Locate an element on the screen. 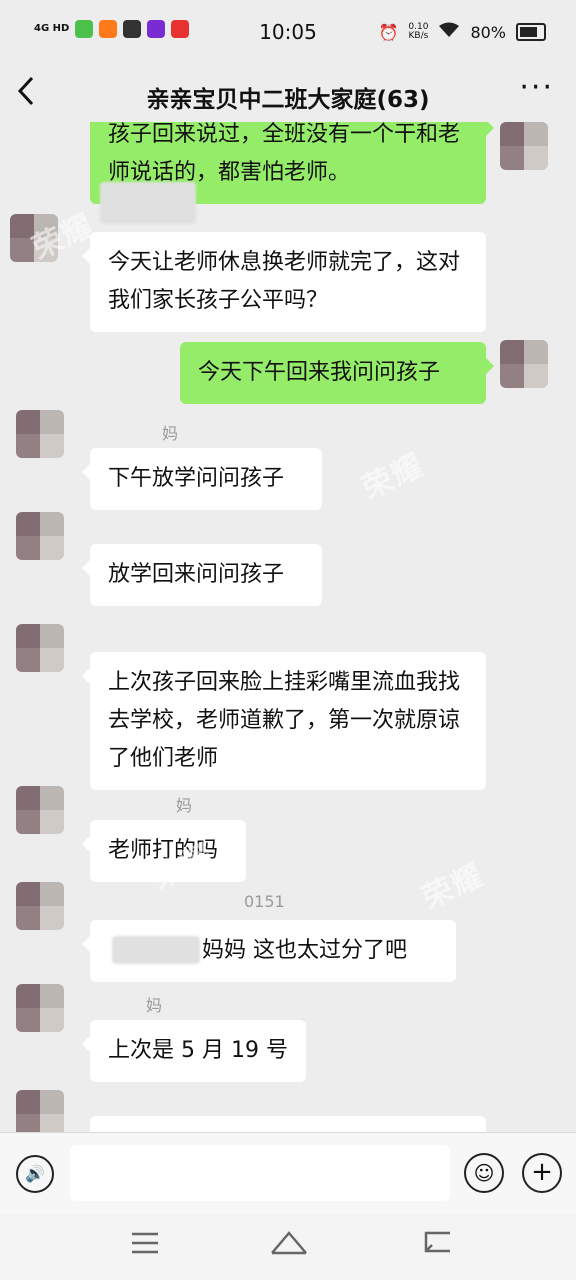 This screenshot has height=1280, width=576. voice-icon: 🔊 is located at coordinates (35, 1174).